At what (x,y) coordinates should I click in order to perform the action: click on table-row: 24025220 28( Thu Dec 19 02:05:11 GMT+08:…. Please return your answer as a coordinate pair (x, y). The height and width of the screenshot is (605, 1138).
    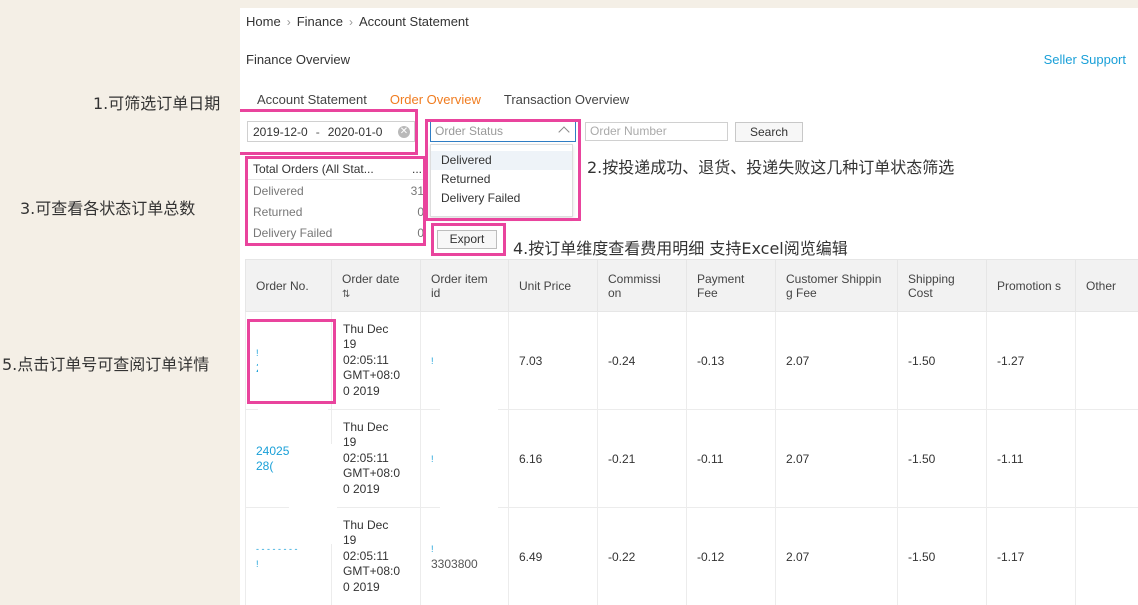
    Looking at the image, I should click on (691, 458).